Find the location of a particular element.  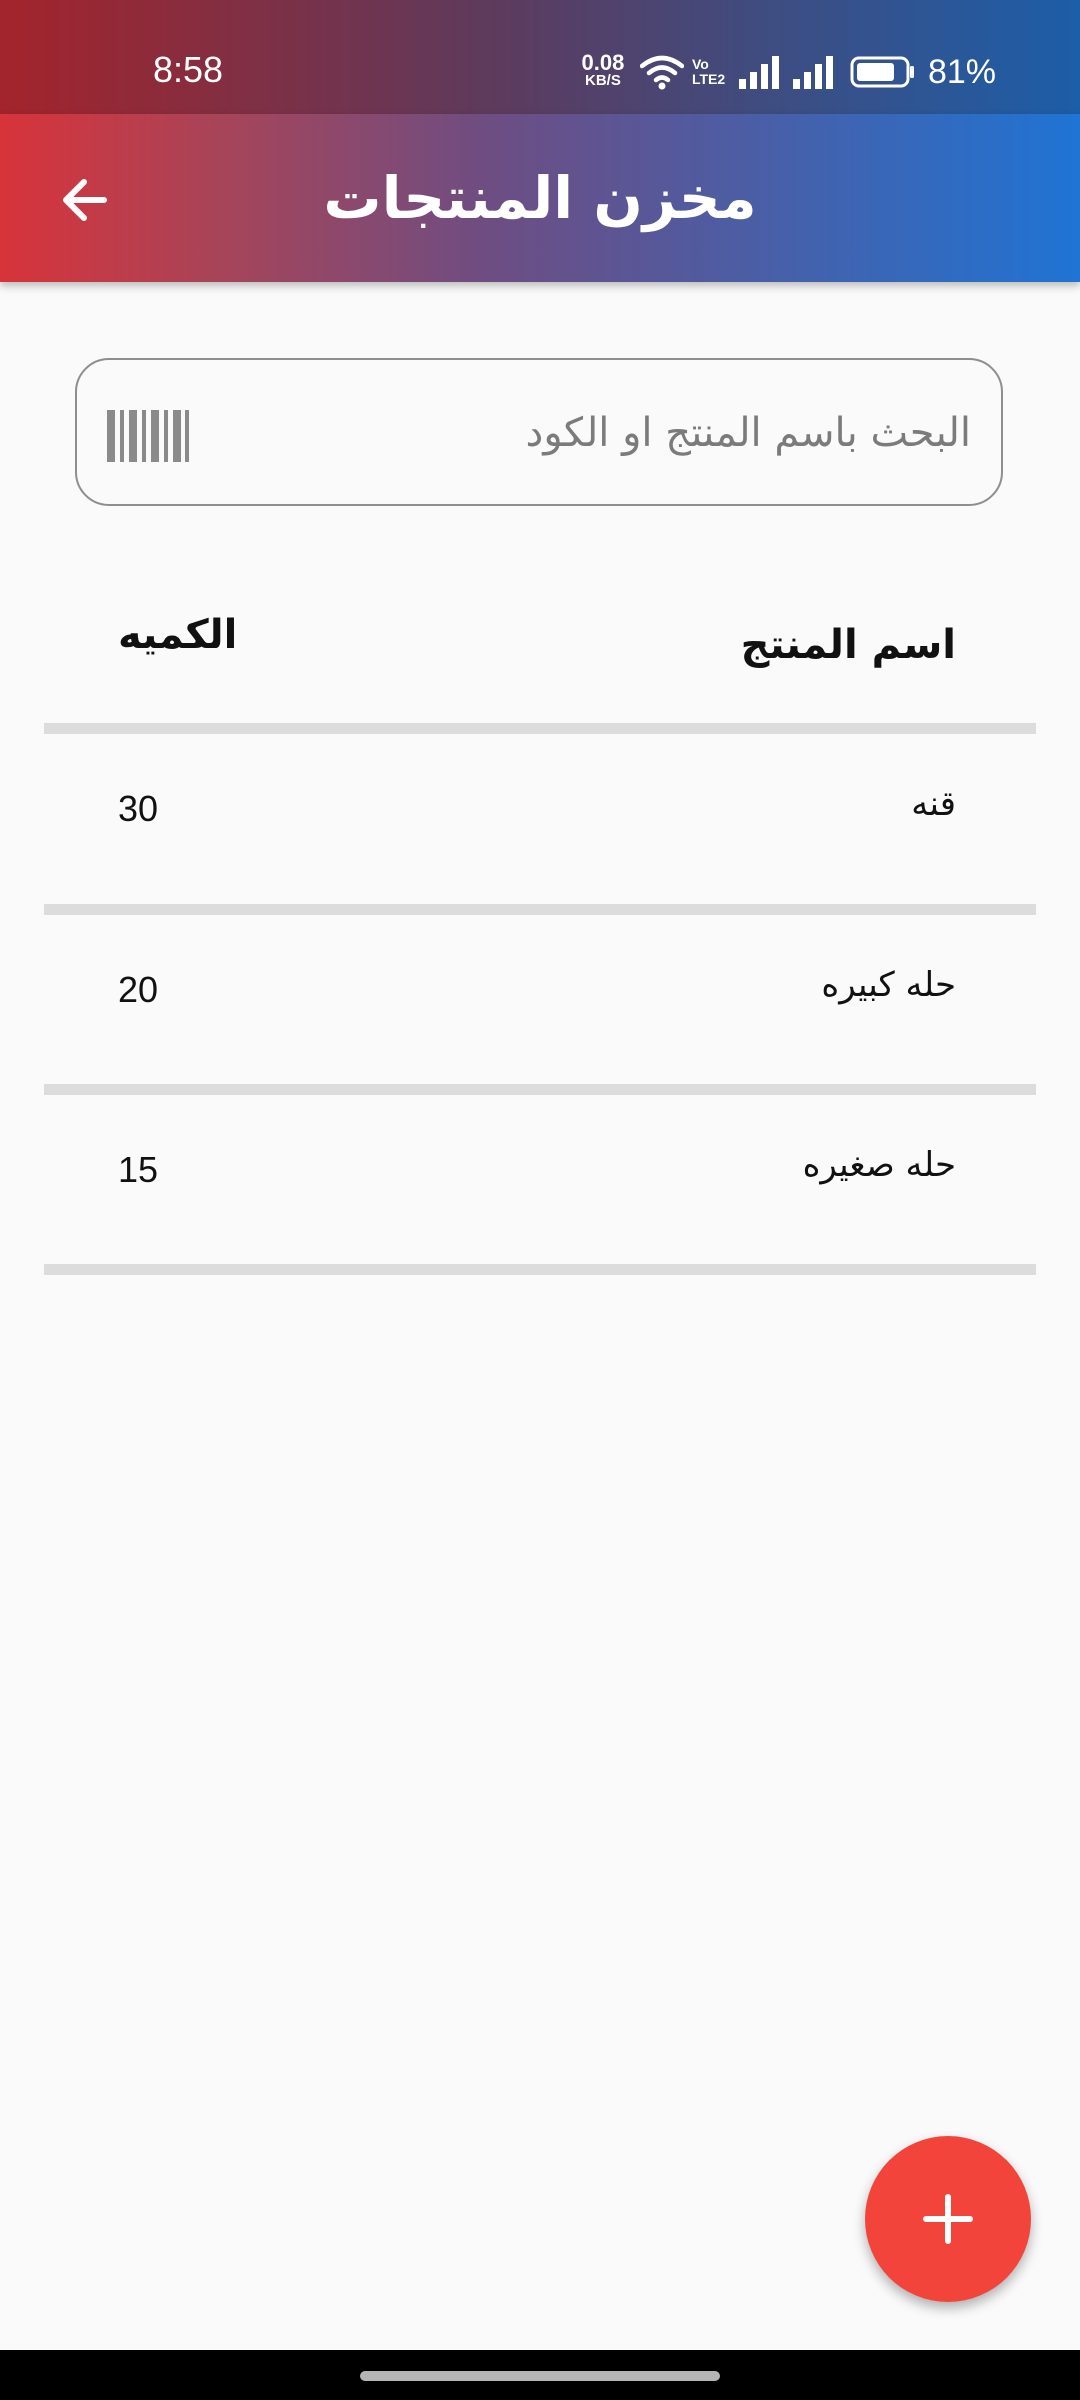

status-time: 8:58 is located at coordinates (188, 69).